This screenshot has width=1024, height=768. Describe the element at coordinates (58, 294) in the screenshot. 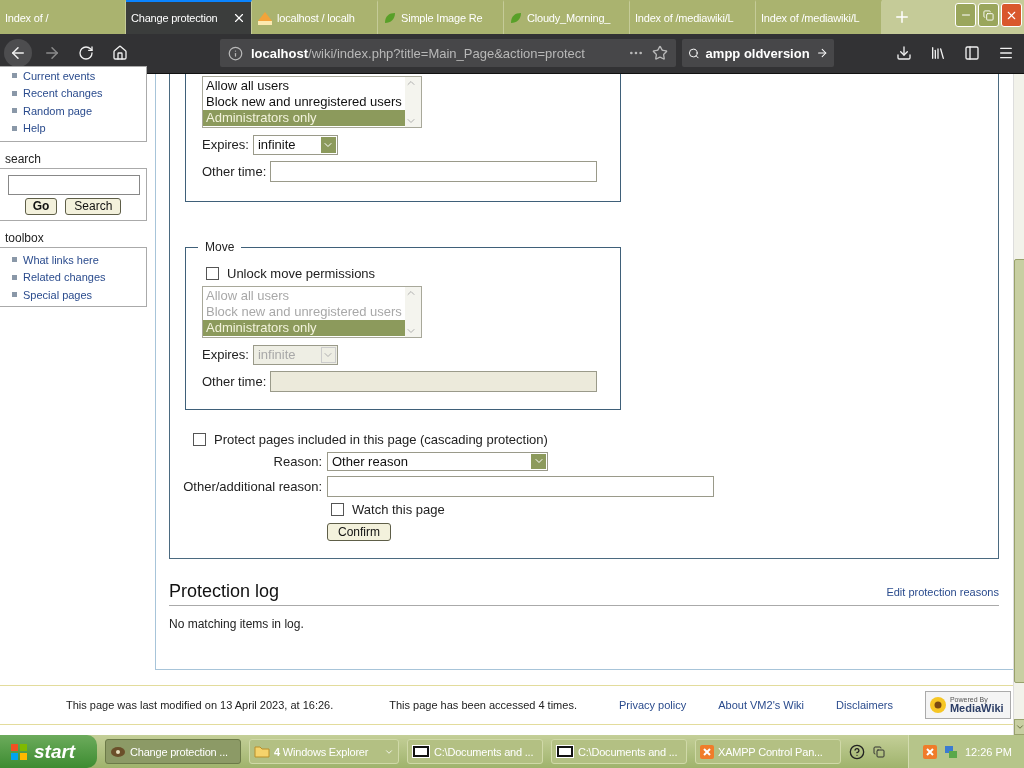

I see `sidebar-link: Special pages` at that location.